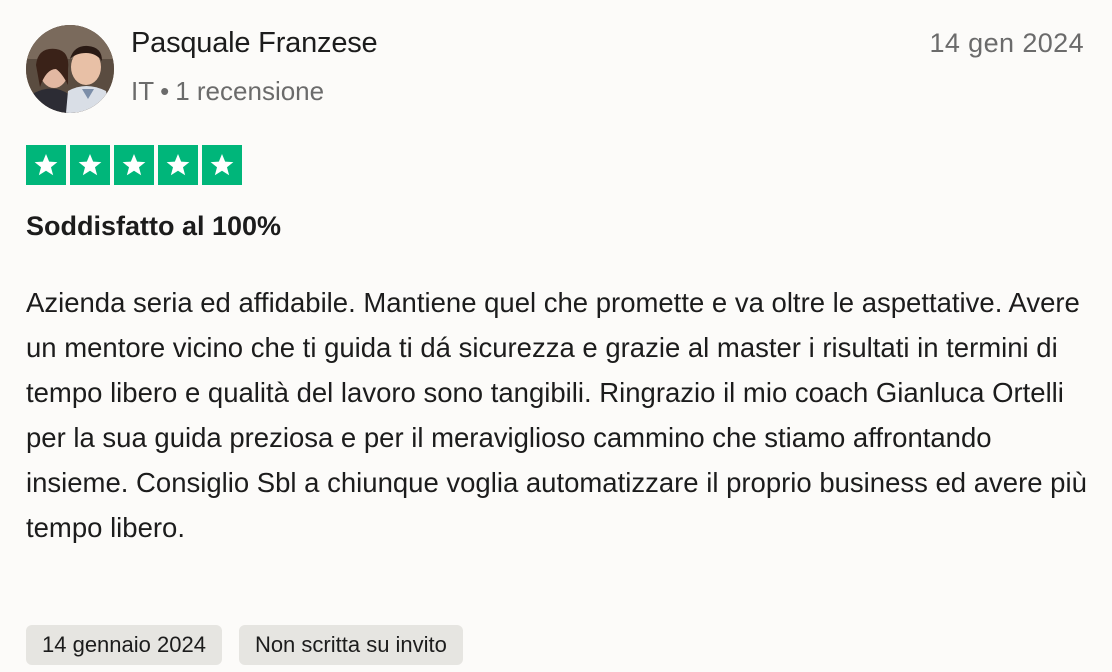  I want to click on reviewer-meta: IT • 1 recensione, so click(227, 91).